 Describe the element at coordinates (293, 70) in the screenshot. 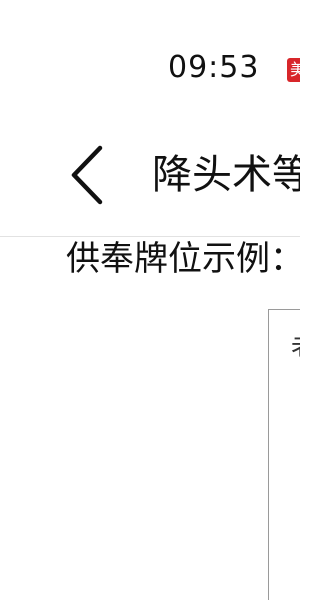

I see `notification-badge-icon: 美` at that location.